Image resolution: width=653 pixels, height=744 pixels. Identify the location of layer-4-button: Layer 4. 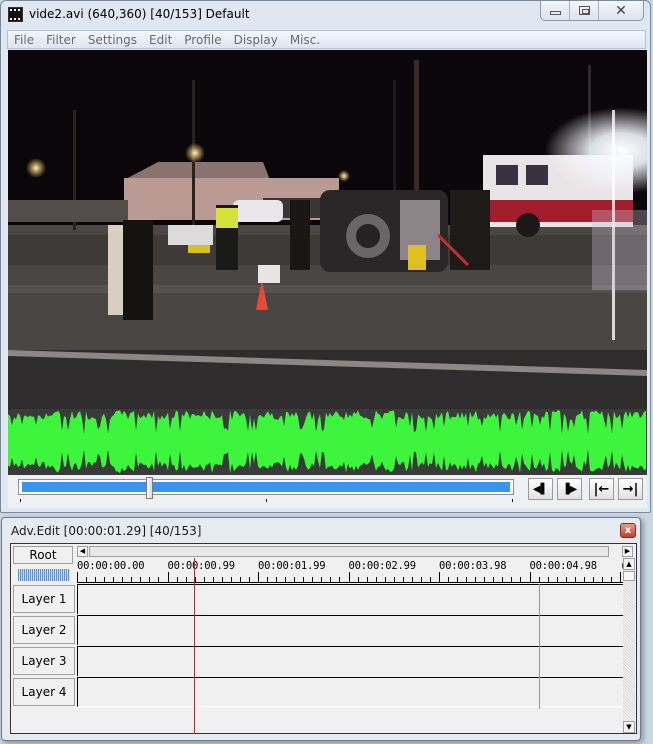
(44, 692).